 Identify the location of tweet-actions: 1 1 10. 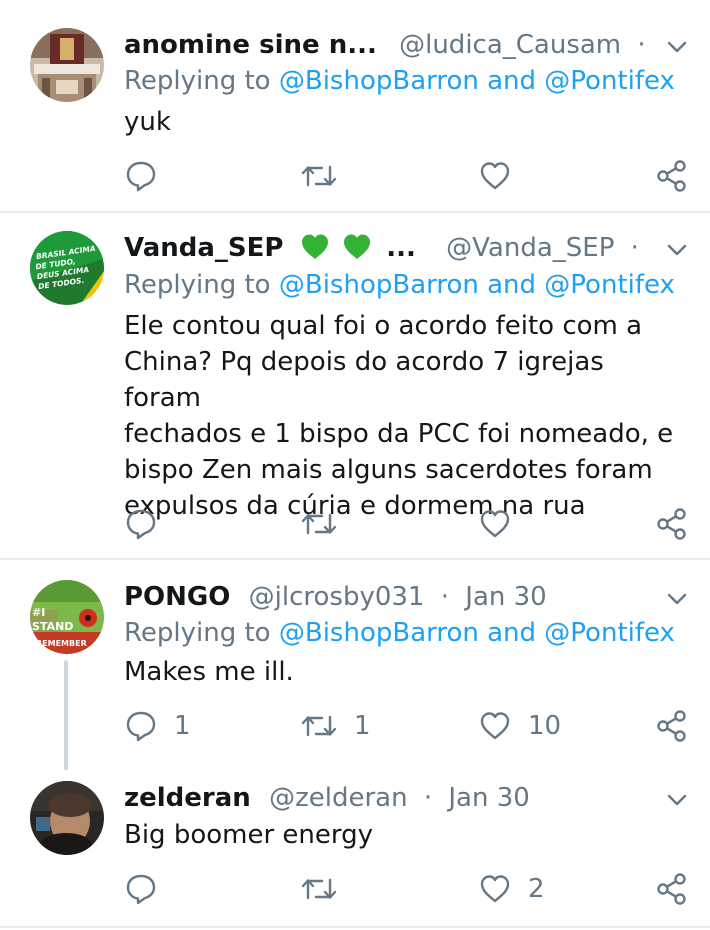
(355, 726).